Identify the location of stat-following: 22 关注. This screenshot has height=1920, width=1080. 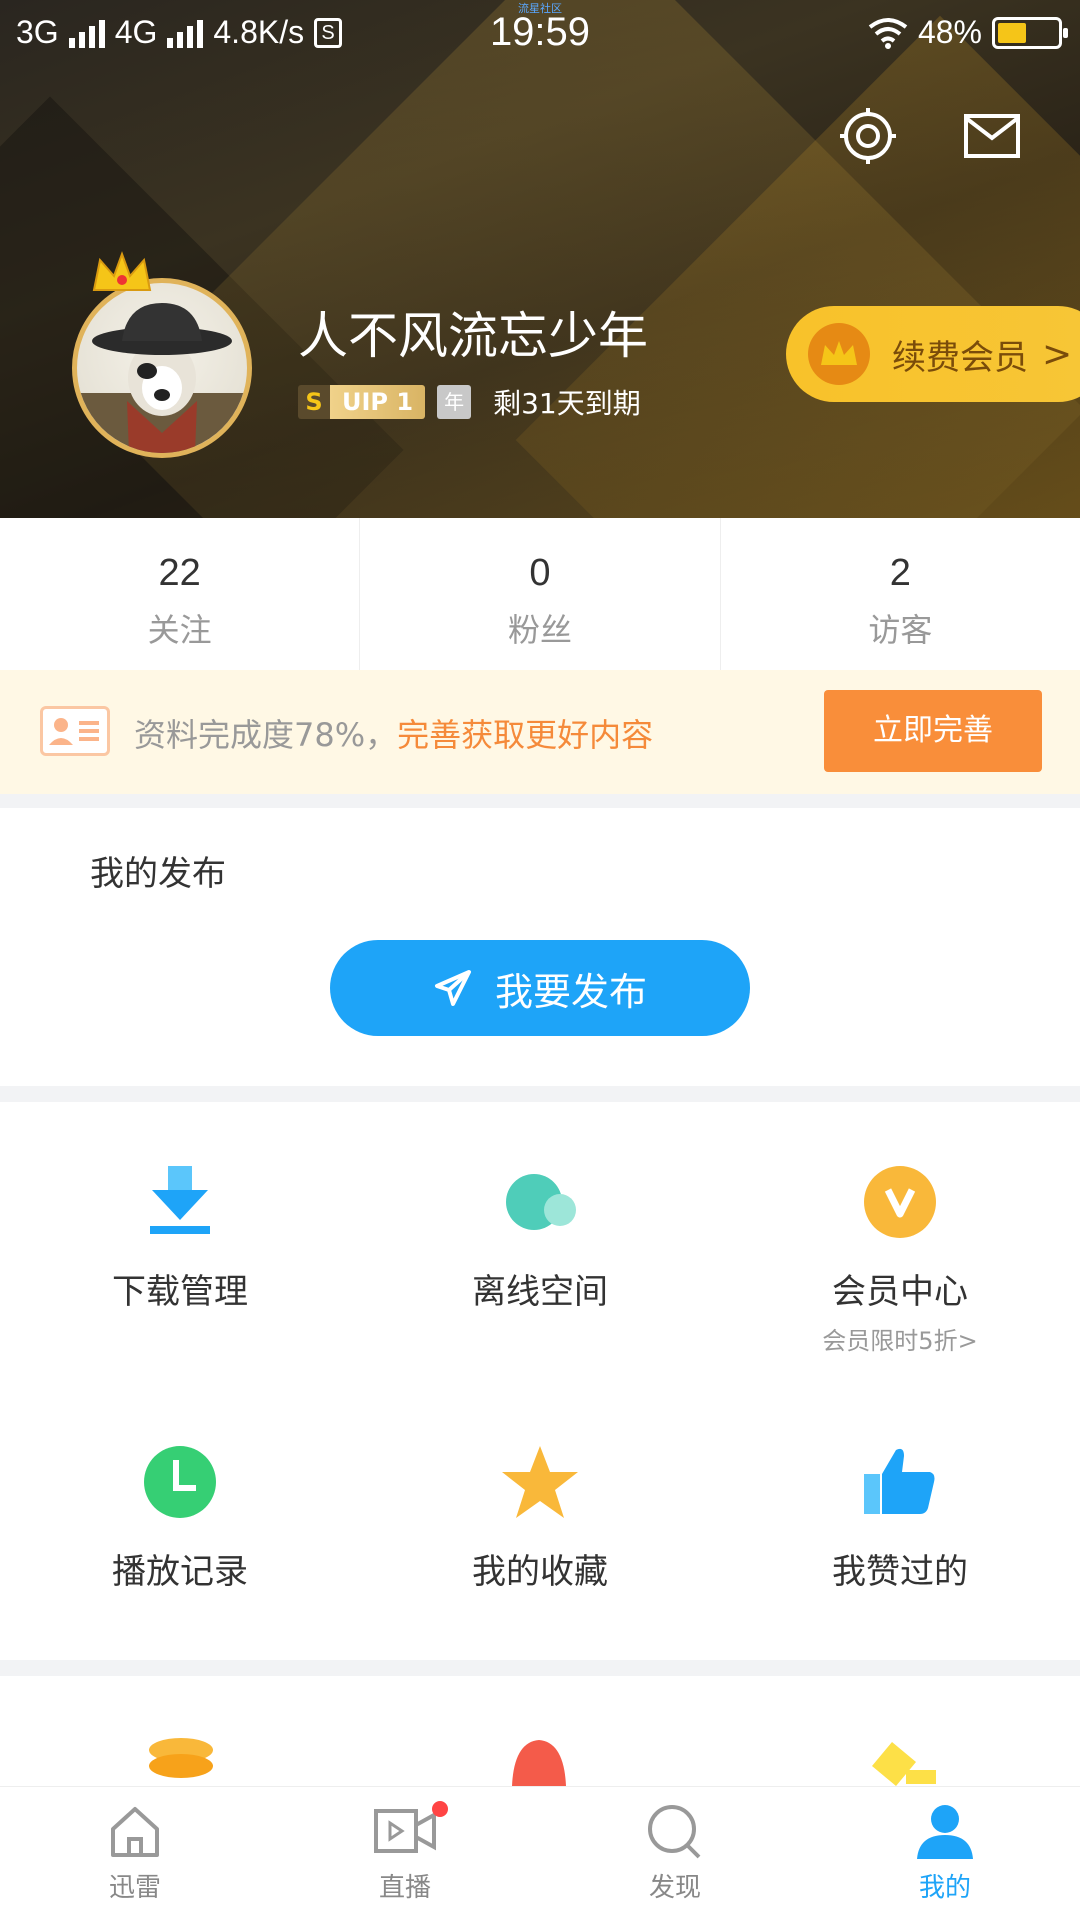
(180, 594).